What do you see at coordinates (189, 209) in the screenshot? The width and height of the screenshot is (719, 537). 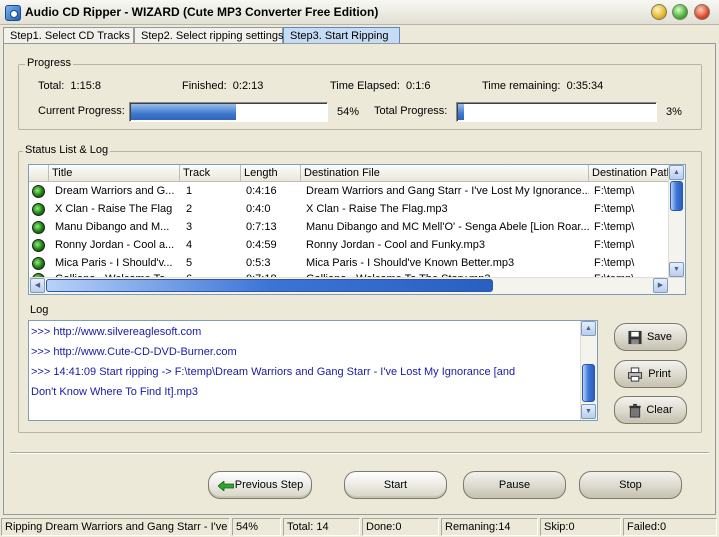 I see `row-track: 2` at bounding box center [189, 209].